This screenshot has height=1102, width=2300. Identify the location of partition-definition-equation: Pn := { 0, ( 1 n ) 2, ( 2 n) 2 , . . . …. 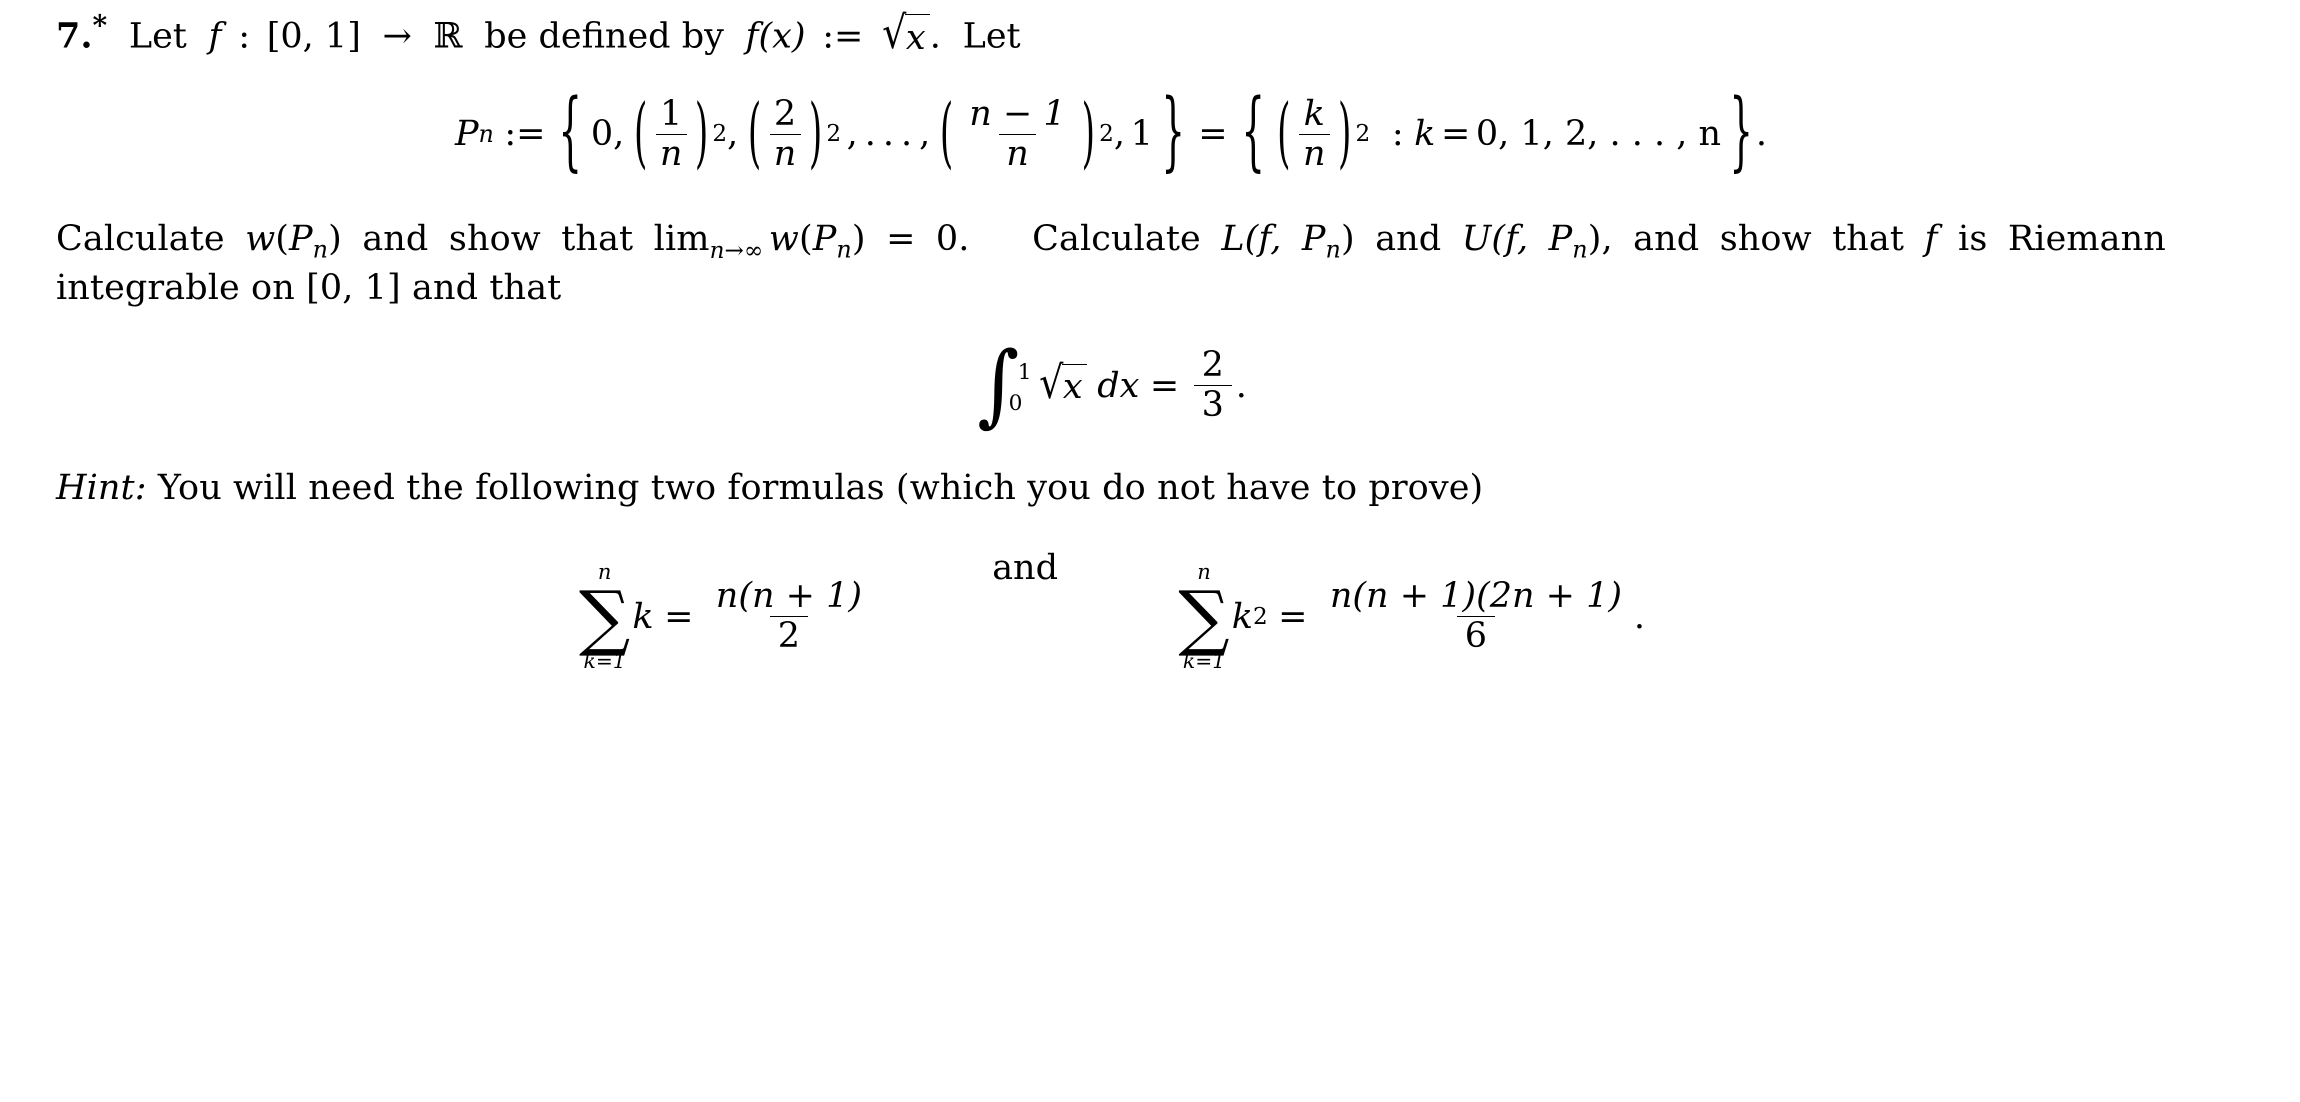
(1111, 133).